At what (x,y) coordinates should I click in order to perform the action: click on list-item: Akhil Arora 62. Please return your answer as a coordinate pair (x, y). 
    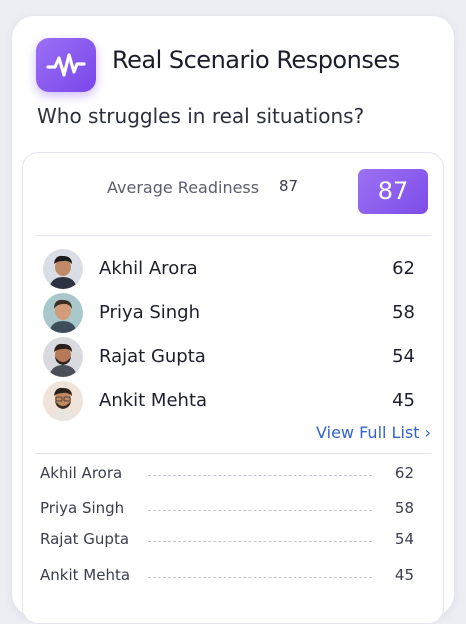
    Looking at the image, I should click on (230, 475).